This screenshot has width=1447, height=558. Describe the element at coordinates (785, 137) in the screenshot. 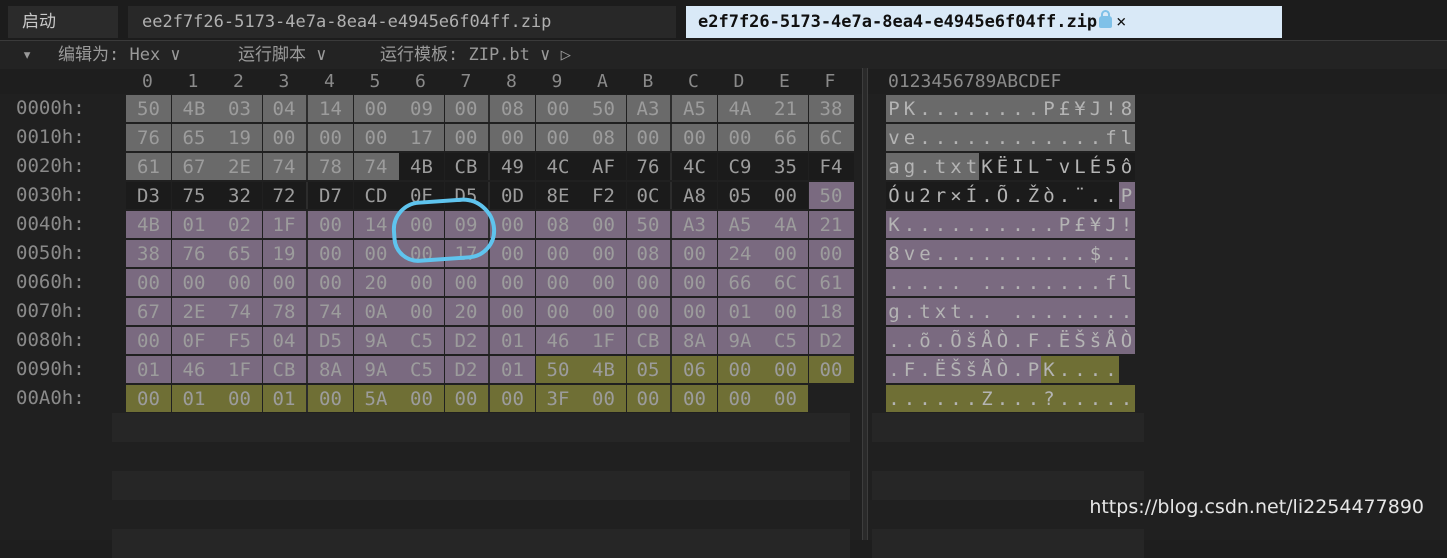

I see `hex-byte: 66` at that location.